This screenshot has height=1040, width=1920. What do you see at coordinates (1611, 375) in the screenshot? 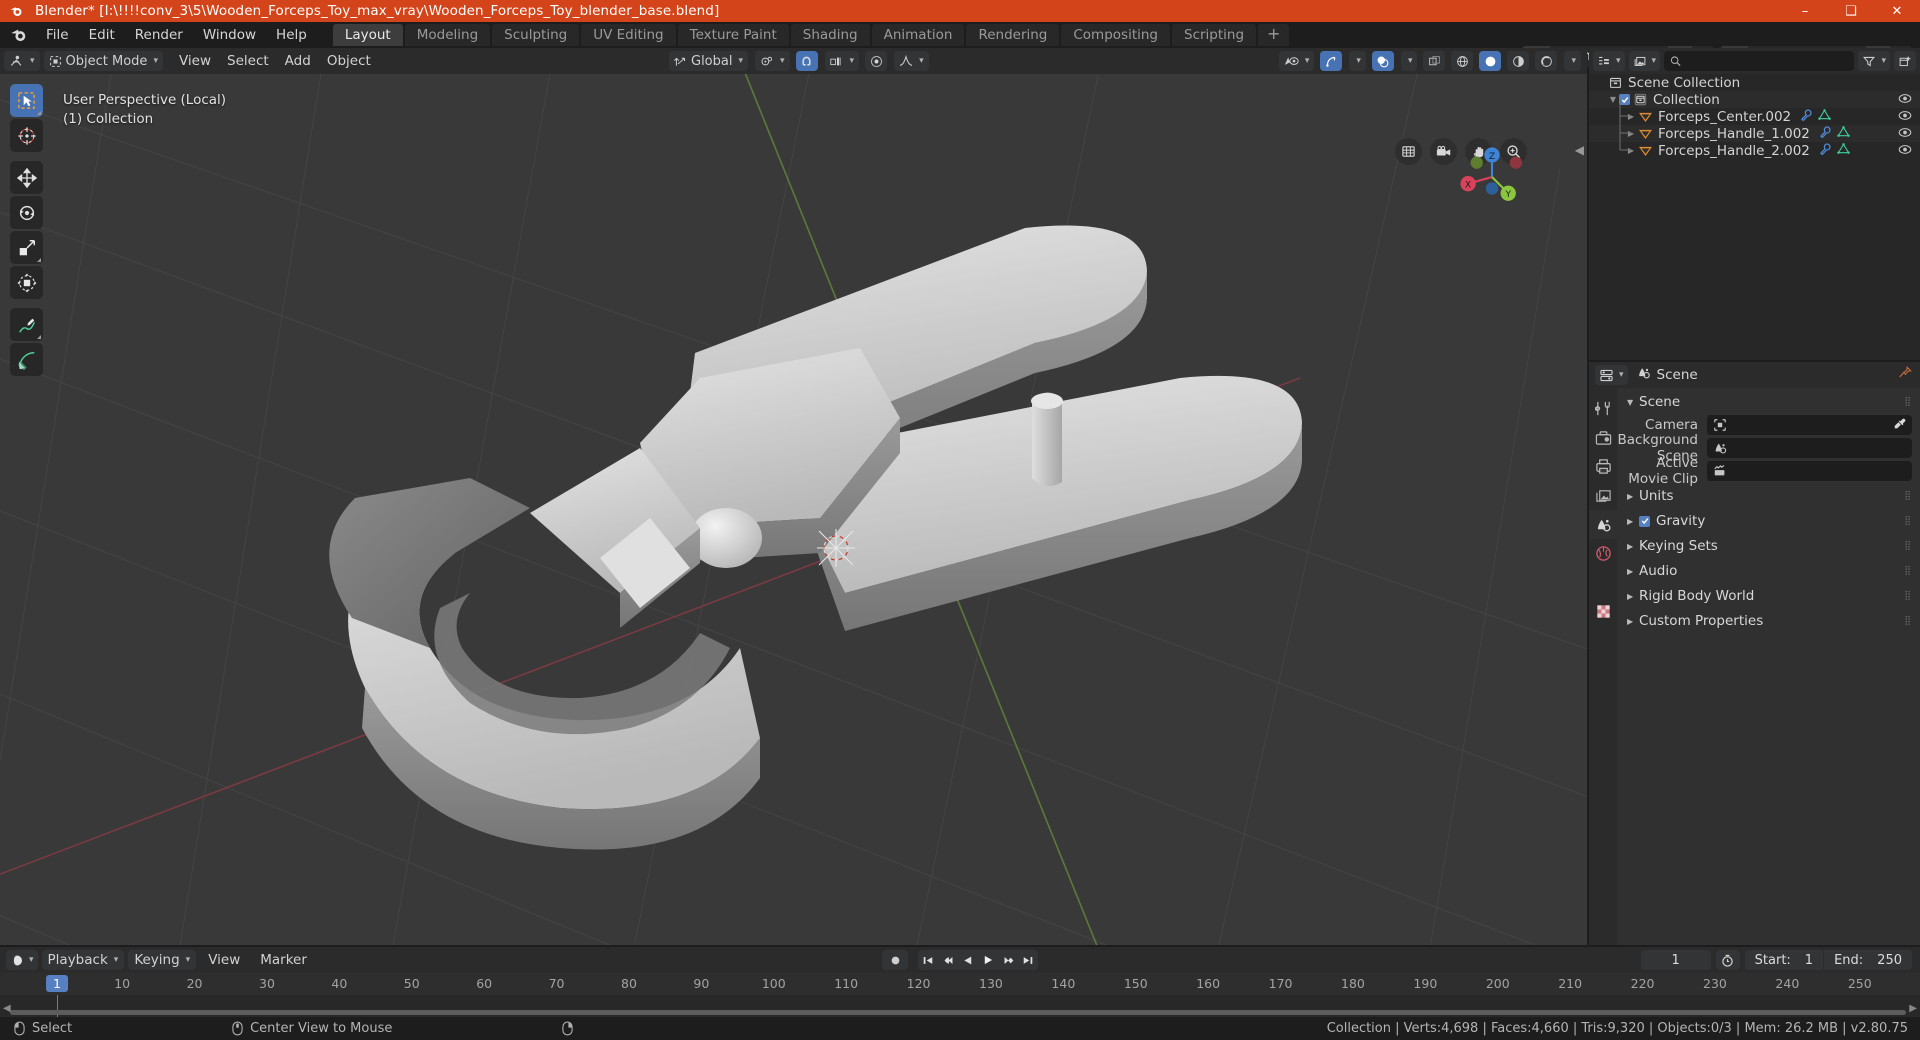
I see `properties-editor-type-button: ▾` at bounding box center [1611, 375].